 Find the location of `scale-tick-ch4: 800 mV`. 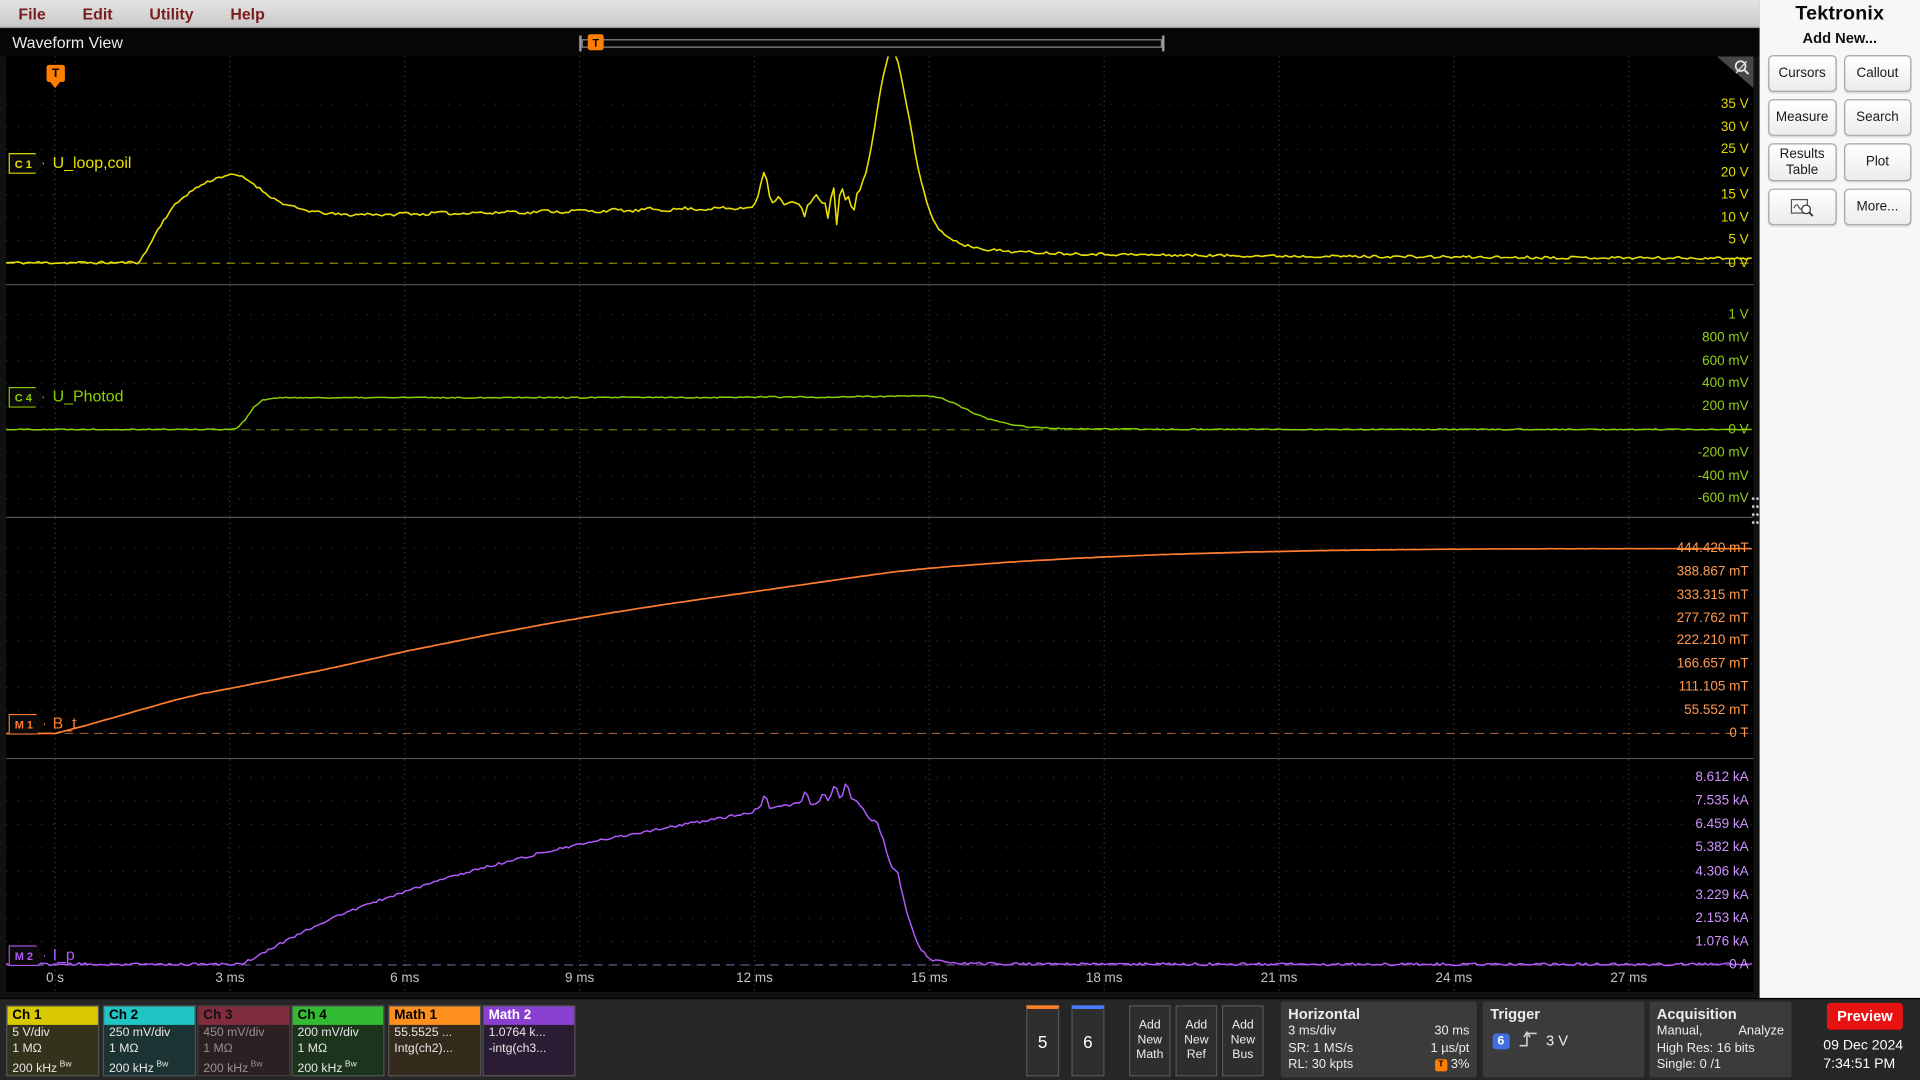

scale-tick-ch4: 800 mV is located at coordinates (1725, 338).